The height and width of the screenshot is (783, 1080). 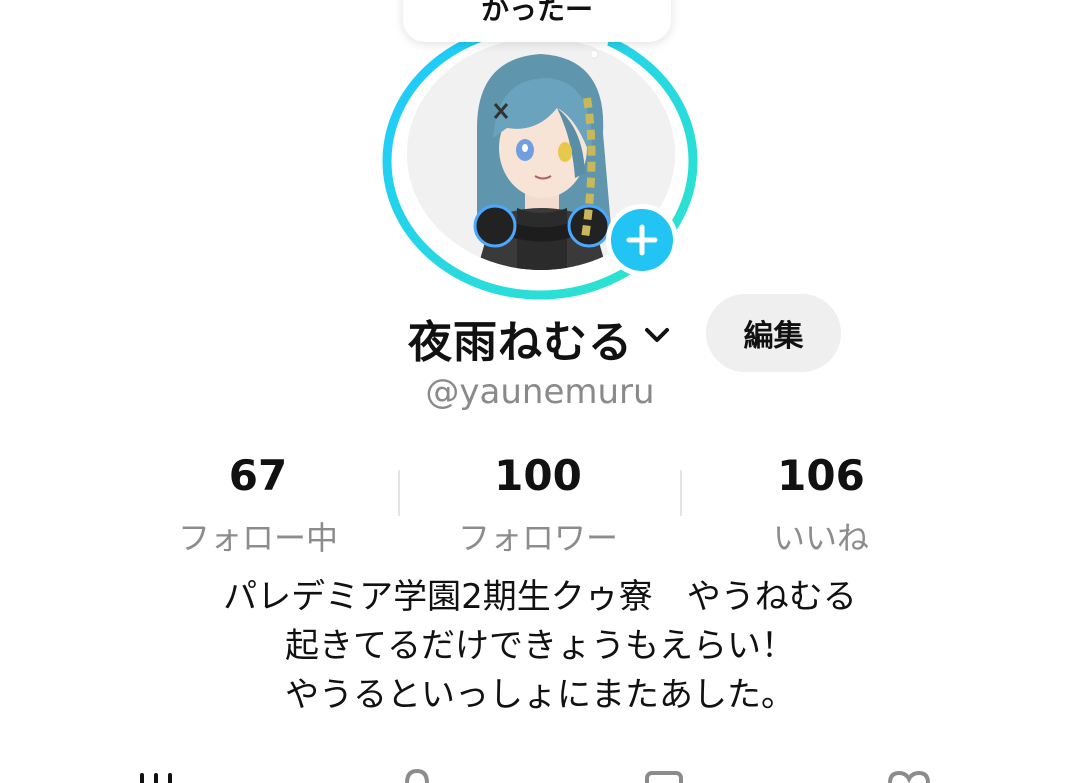 What do you see at coordinates (163, 776) in the screenshot?
I see `grid-icon` at bounding box center [163, 776].